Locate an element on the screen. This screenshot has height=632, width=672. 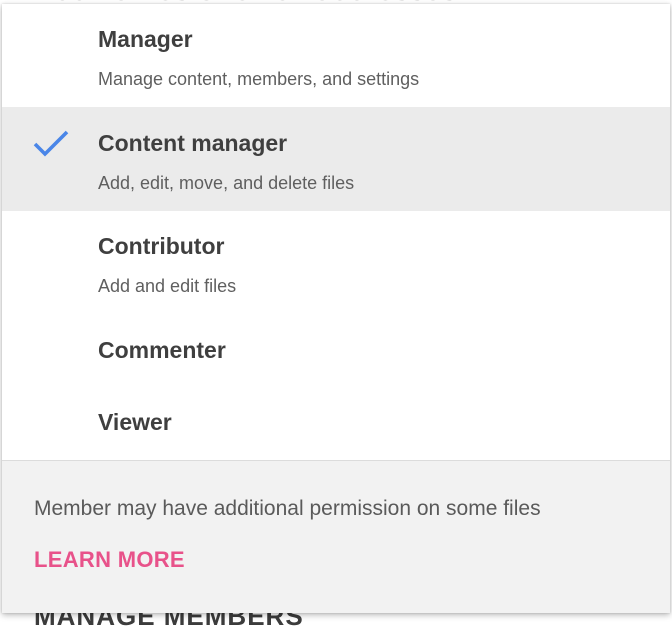
role-description: Manage content, members, and settings is located at coordinates (259, 79).